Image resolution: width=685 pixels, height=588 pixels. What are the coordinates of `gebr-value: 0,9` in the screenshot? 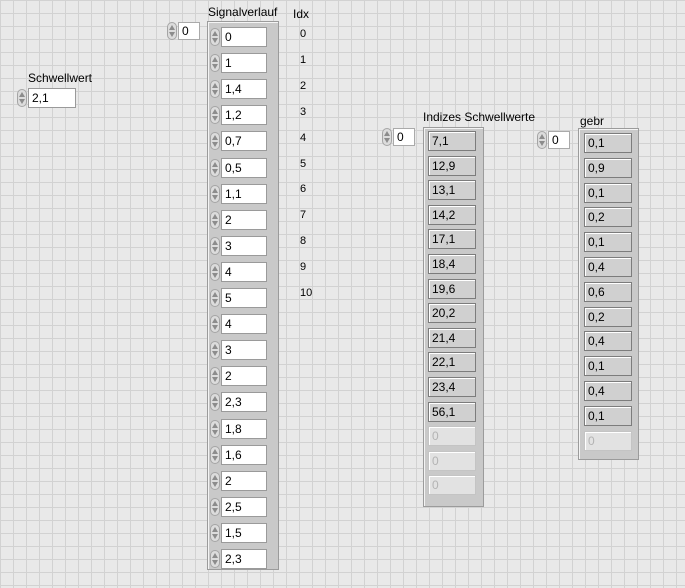 It's located at (608, 167).